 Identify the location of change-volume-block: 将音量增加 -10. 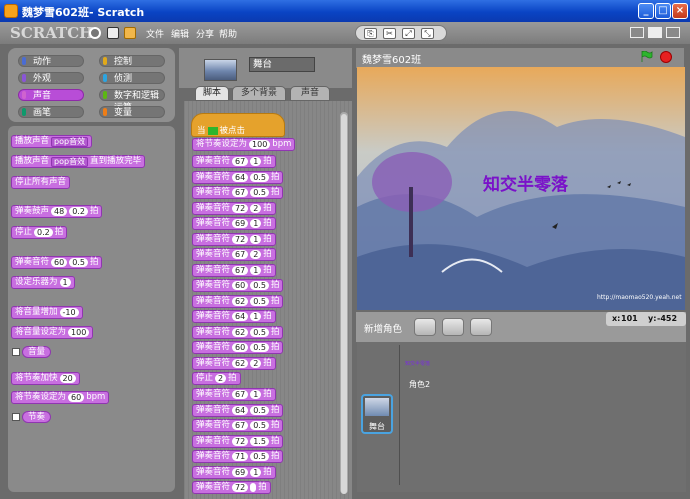
(47, 312).